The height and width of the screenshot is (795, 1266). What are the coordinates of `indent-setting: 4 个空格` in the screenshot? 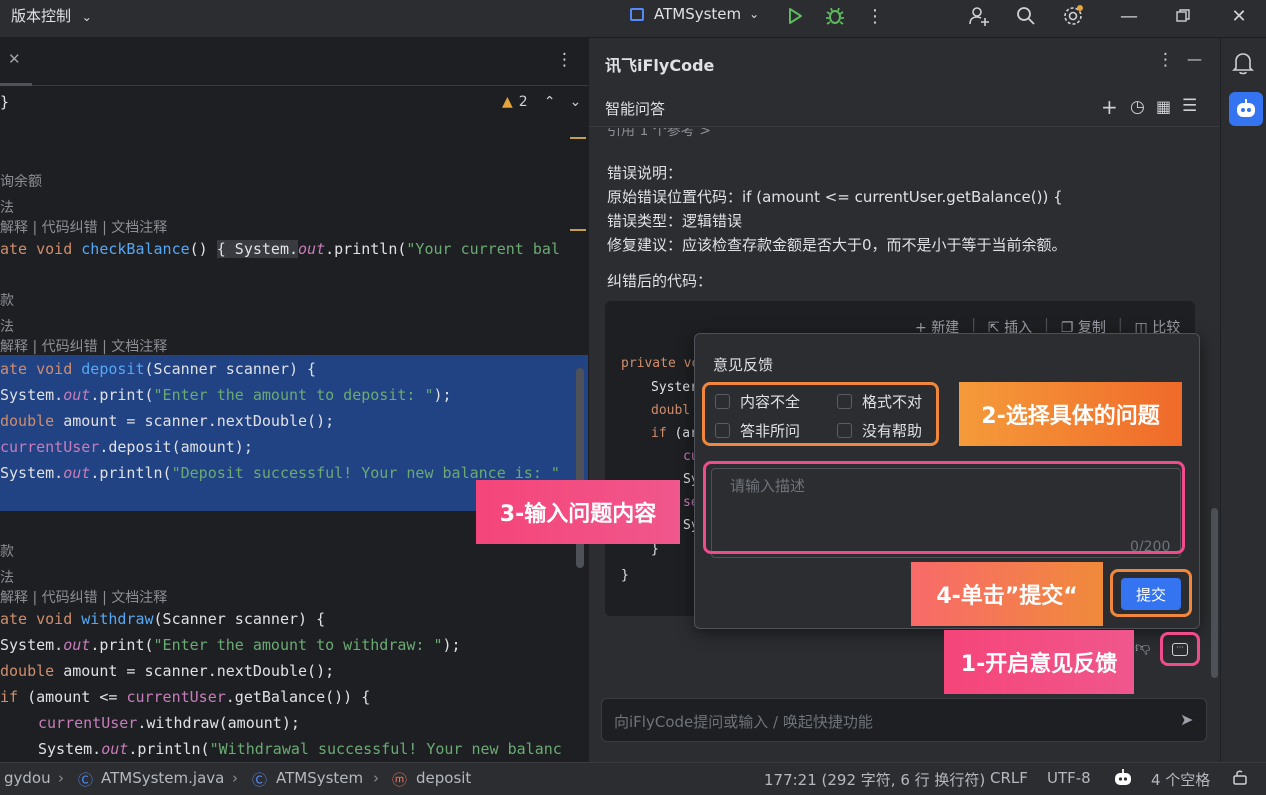 It's located at (1180, 779).